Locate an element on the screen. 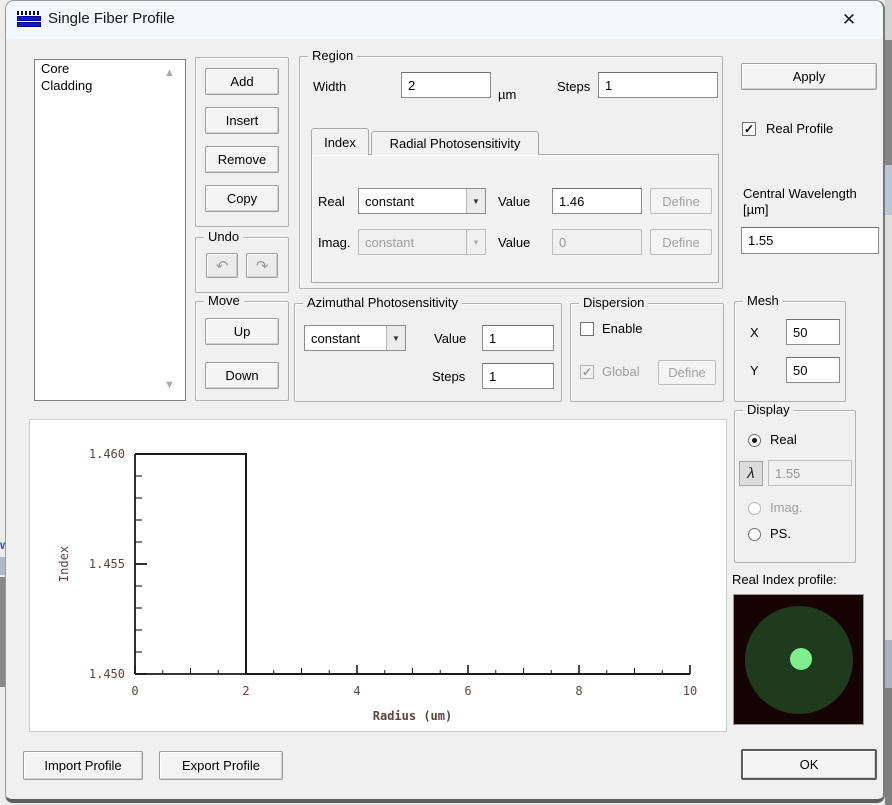 This screenshot has height=805, width=892. dispersion-group: Dispersion is located at coordinates (647, 348).